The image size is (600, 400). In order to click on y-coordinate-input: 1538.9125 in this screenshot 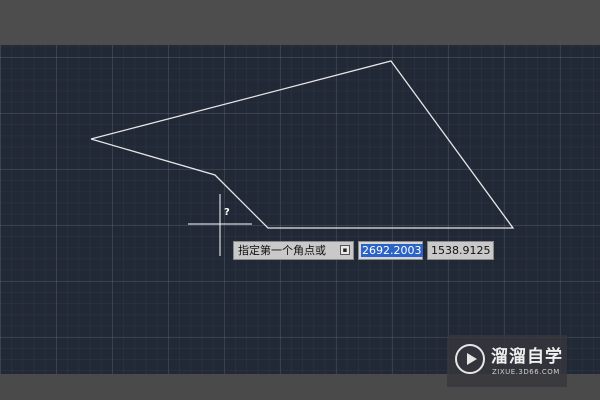, I will do `click(460, 250)`.